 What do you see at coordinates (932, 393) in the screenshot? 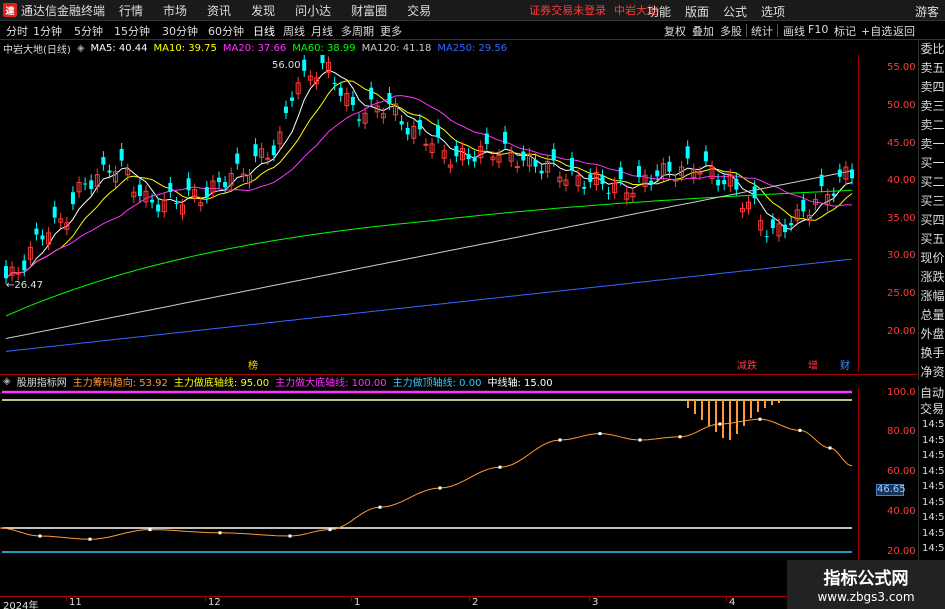
I see `auto-trade-label: 自动` at bounding box center [932, 393].